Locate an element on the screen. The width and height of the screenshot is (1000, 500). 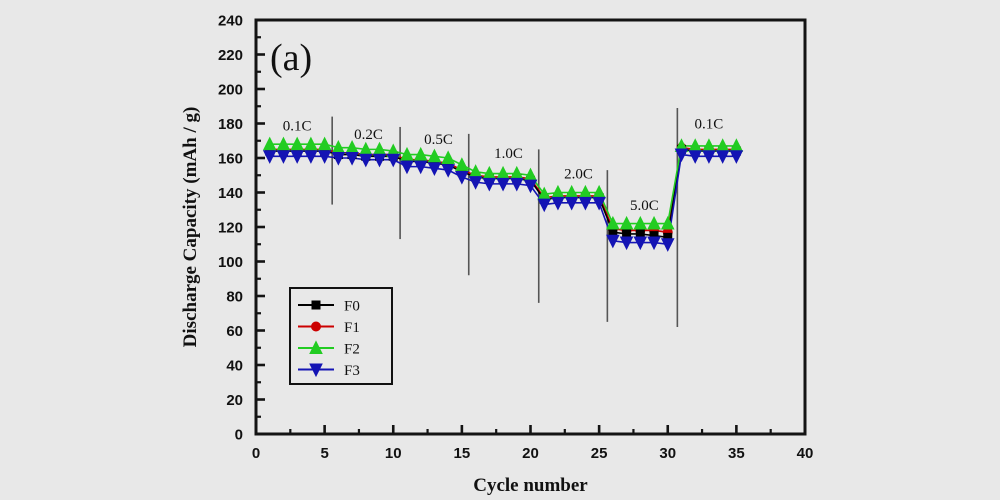
x-tick-label: 5 is located at coordinates (324, 453).